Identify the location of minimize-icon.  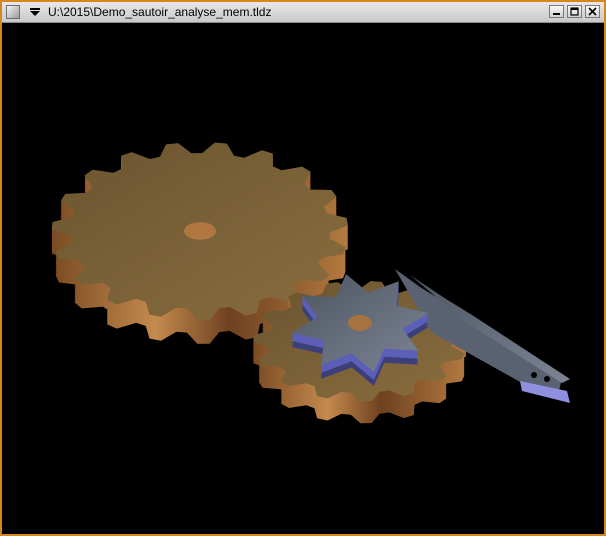
(556, 14).